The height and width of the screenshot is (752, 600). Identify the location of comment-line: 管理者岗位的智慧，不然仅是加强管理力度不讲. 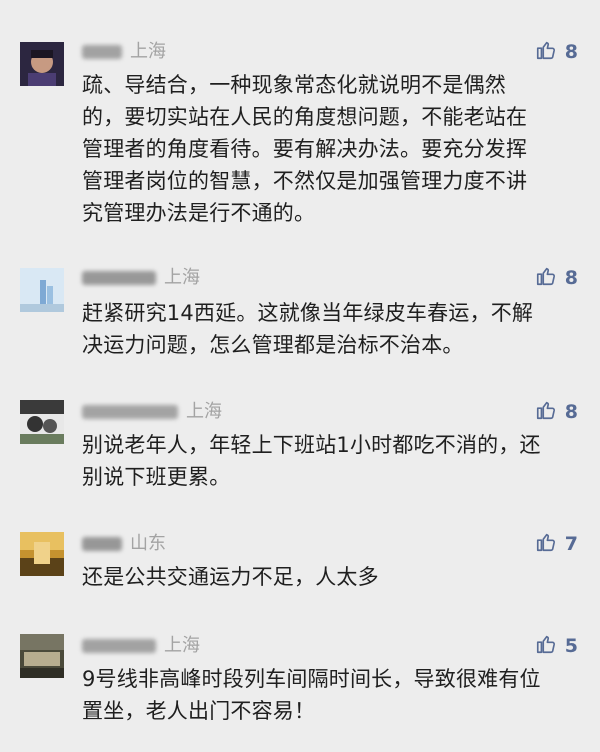
(305, 181).